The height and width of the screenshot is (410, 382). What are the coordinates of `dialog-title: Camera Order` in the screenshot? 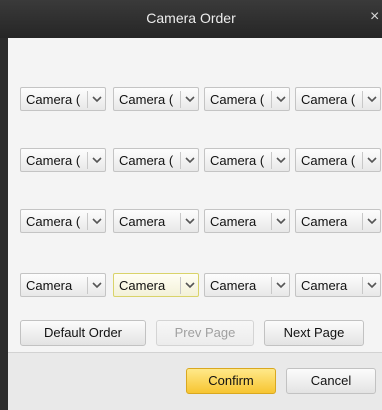 It's located at (191, 18).